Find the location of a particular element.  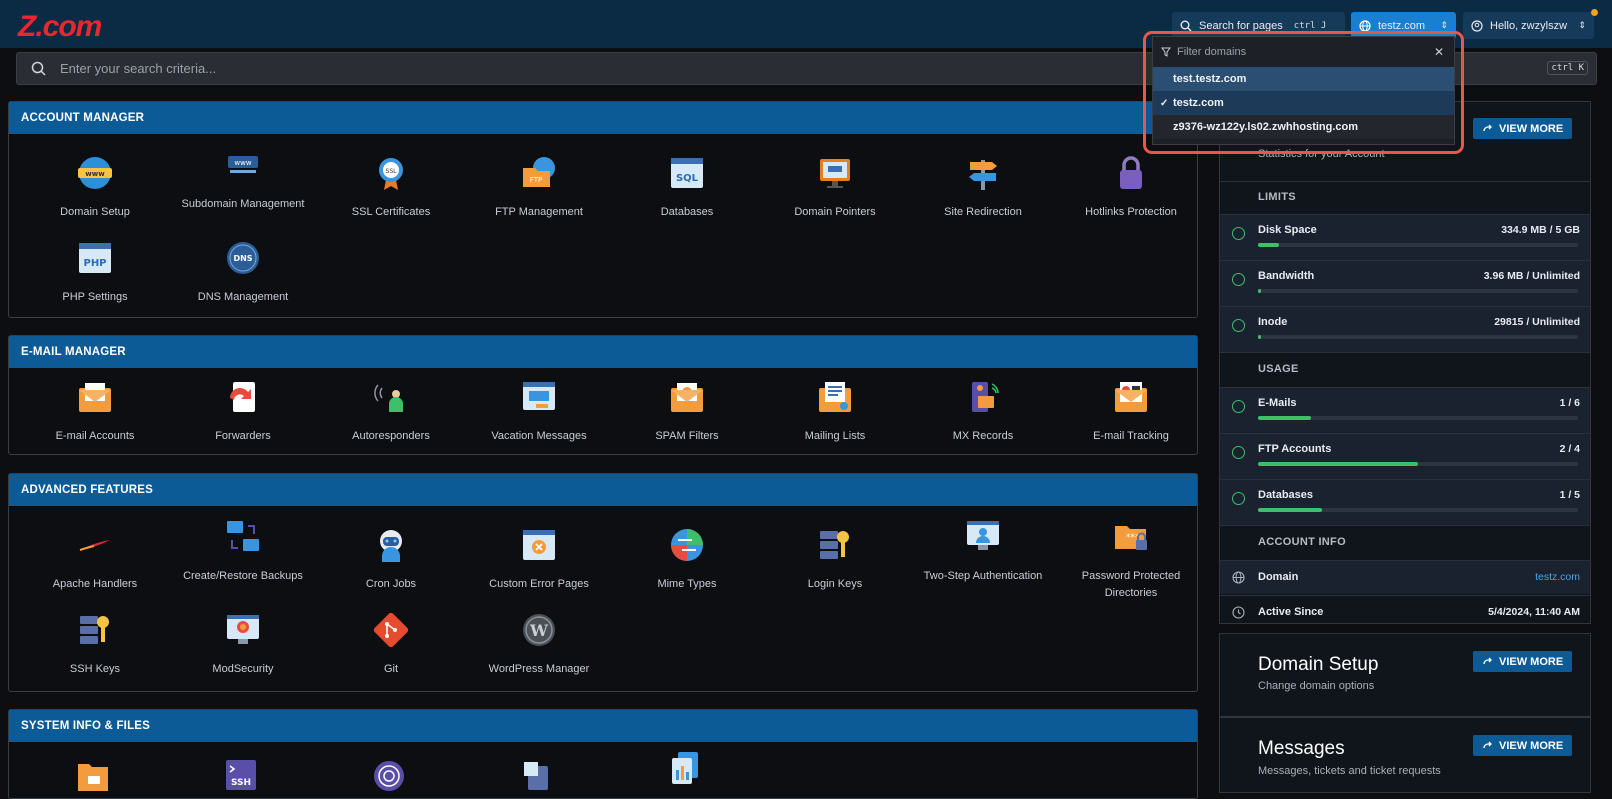

svg-text: PHP is located at coordinates (94, 263).